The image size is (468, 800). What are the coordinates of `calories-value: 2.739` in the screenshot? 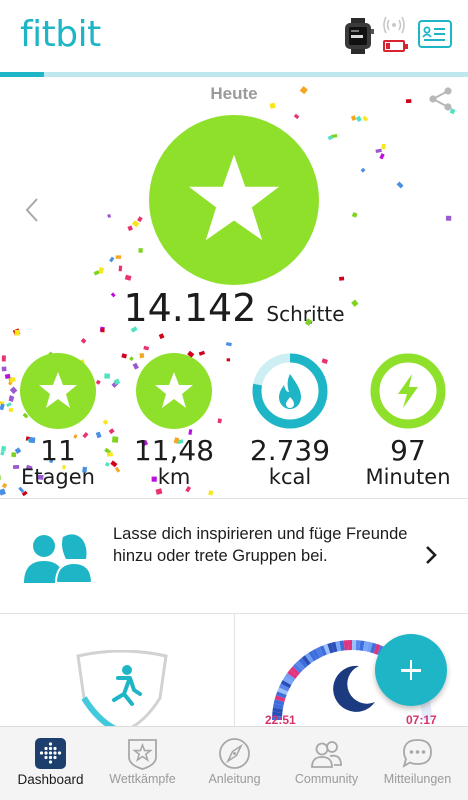 It's located at (290, 450).